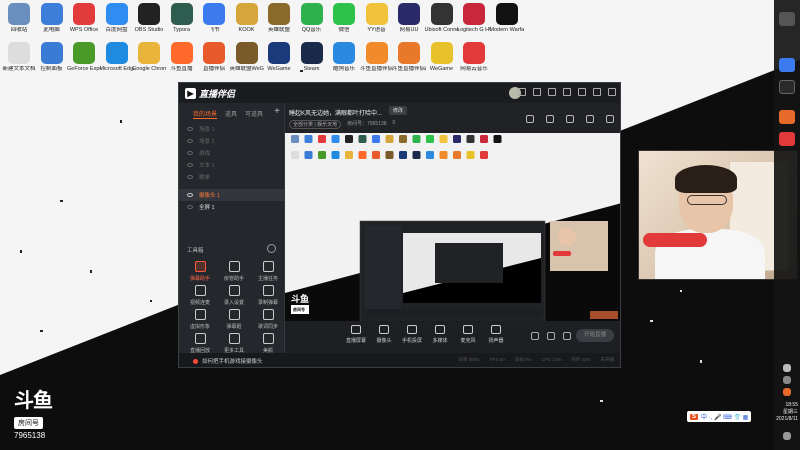 This screenshot has height=450, width=800. I want to click on source-button: 扬声器, so click(496, 334).